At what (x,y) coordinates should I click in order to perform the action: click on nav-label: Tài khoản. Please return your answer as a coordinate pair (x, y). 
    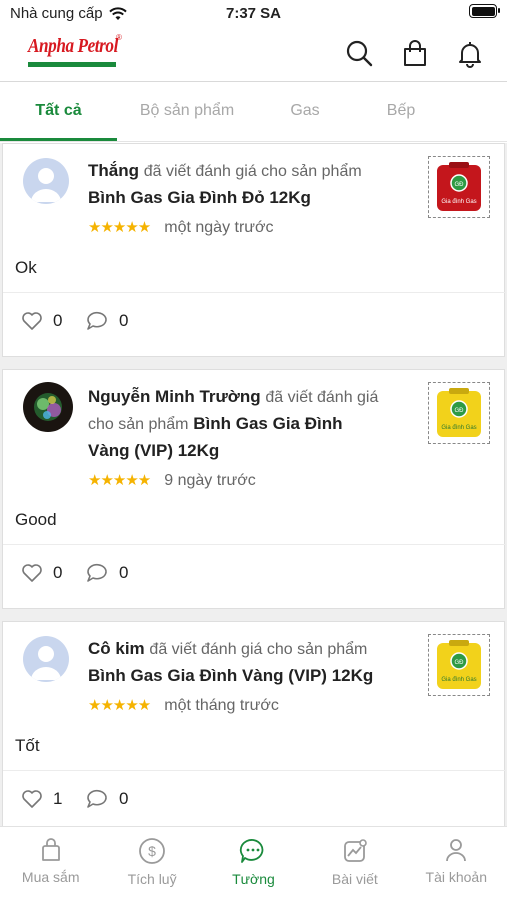
    Looking at the image, I should click on (456, 877).